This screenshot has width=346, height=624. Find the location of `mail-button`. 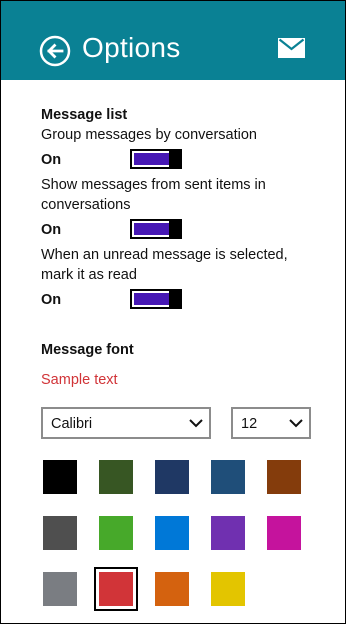

mail-button is located at coordinates (291, 48).